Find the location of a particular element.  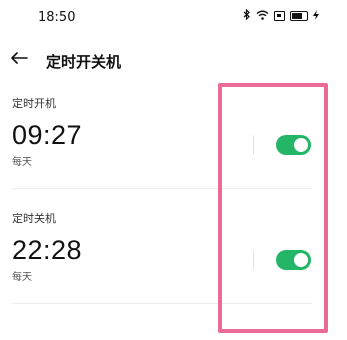

status-icons is located at coordinates (281, 15).